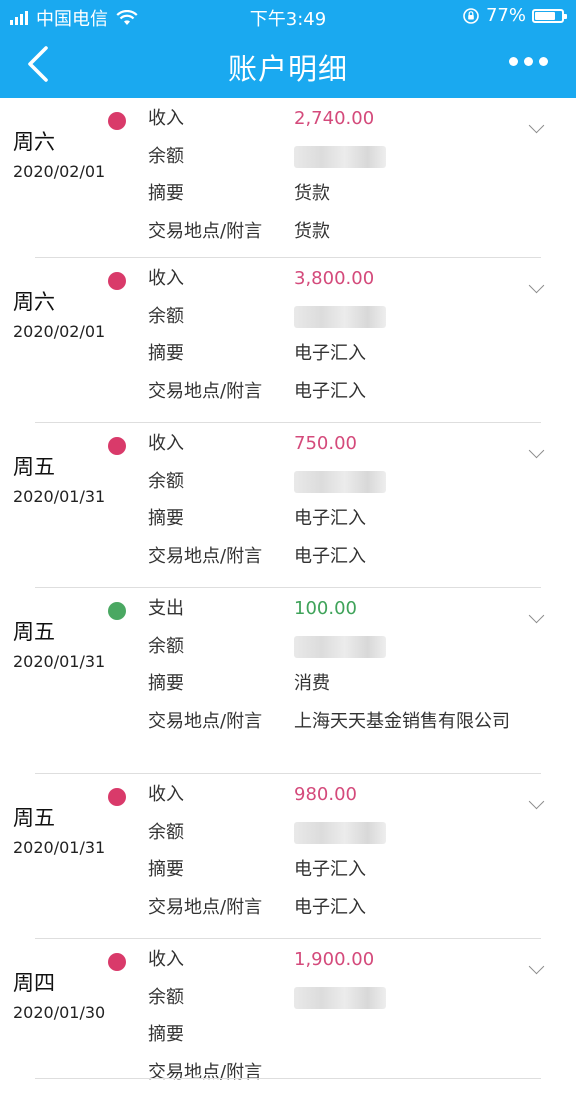  I want to click on summary-row: 摘要货款, so click(332, 202).